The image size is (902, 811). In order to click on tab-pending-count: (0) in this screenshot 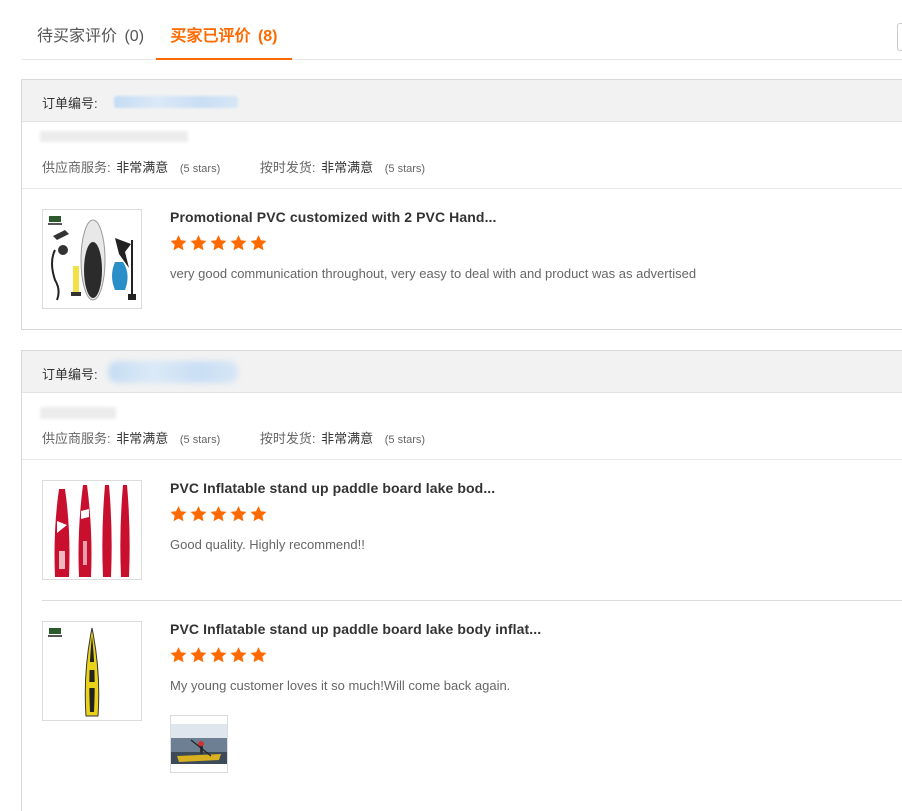, I will do `click(134, 36)`.